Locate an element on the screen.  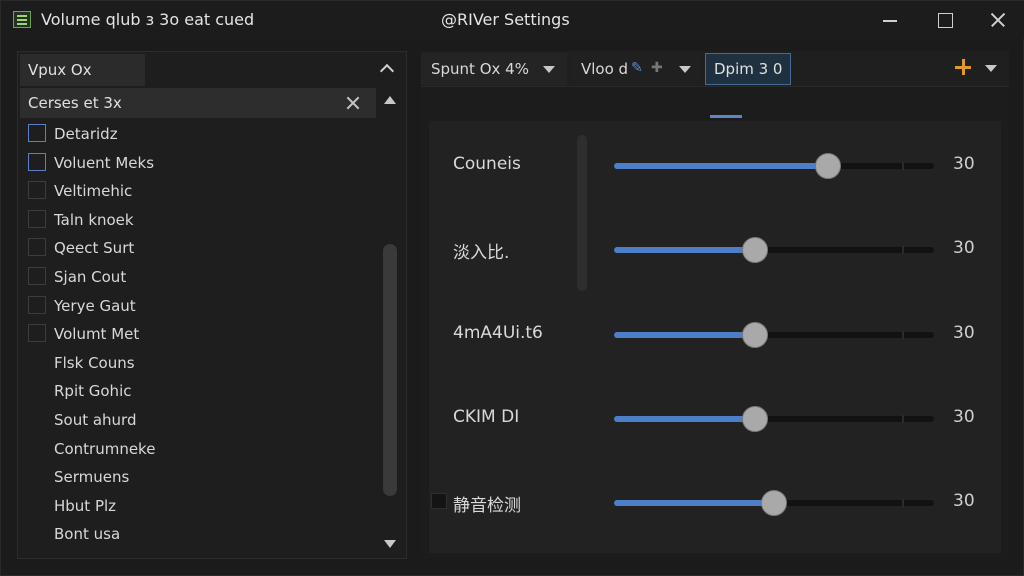
more-dropdown is located at coordinates (991, 69).